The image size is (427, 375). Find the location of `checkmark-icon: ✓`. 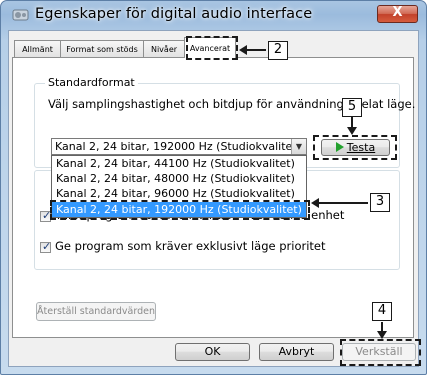

checkmark-icon: ✓ is located at coordinates (47, 246).